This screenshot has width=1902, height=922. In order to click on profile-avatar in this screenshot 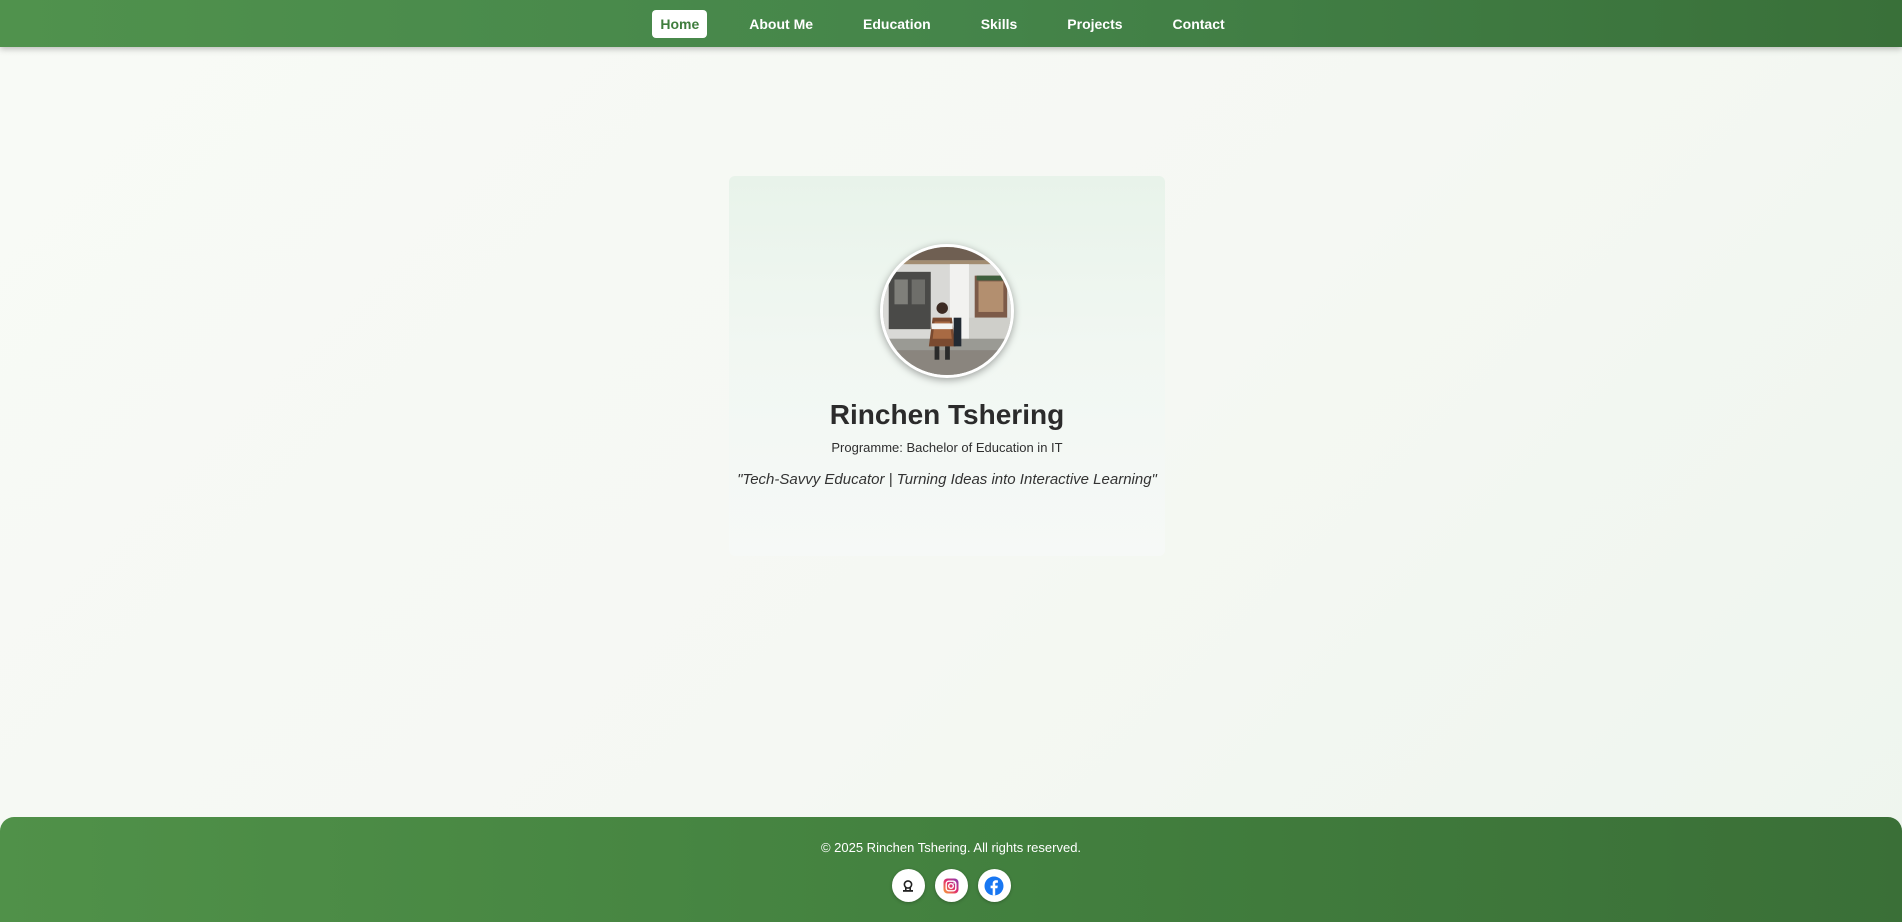, I will do `click(947, 311)`.